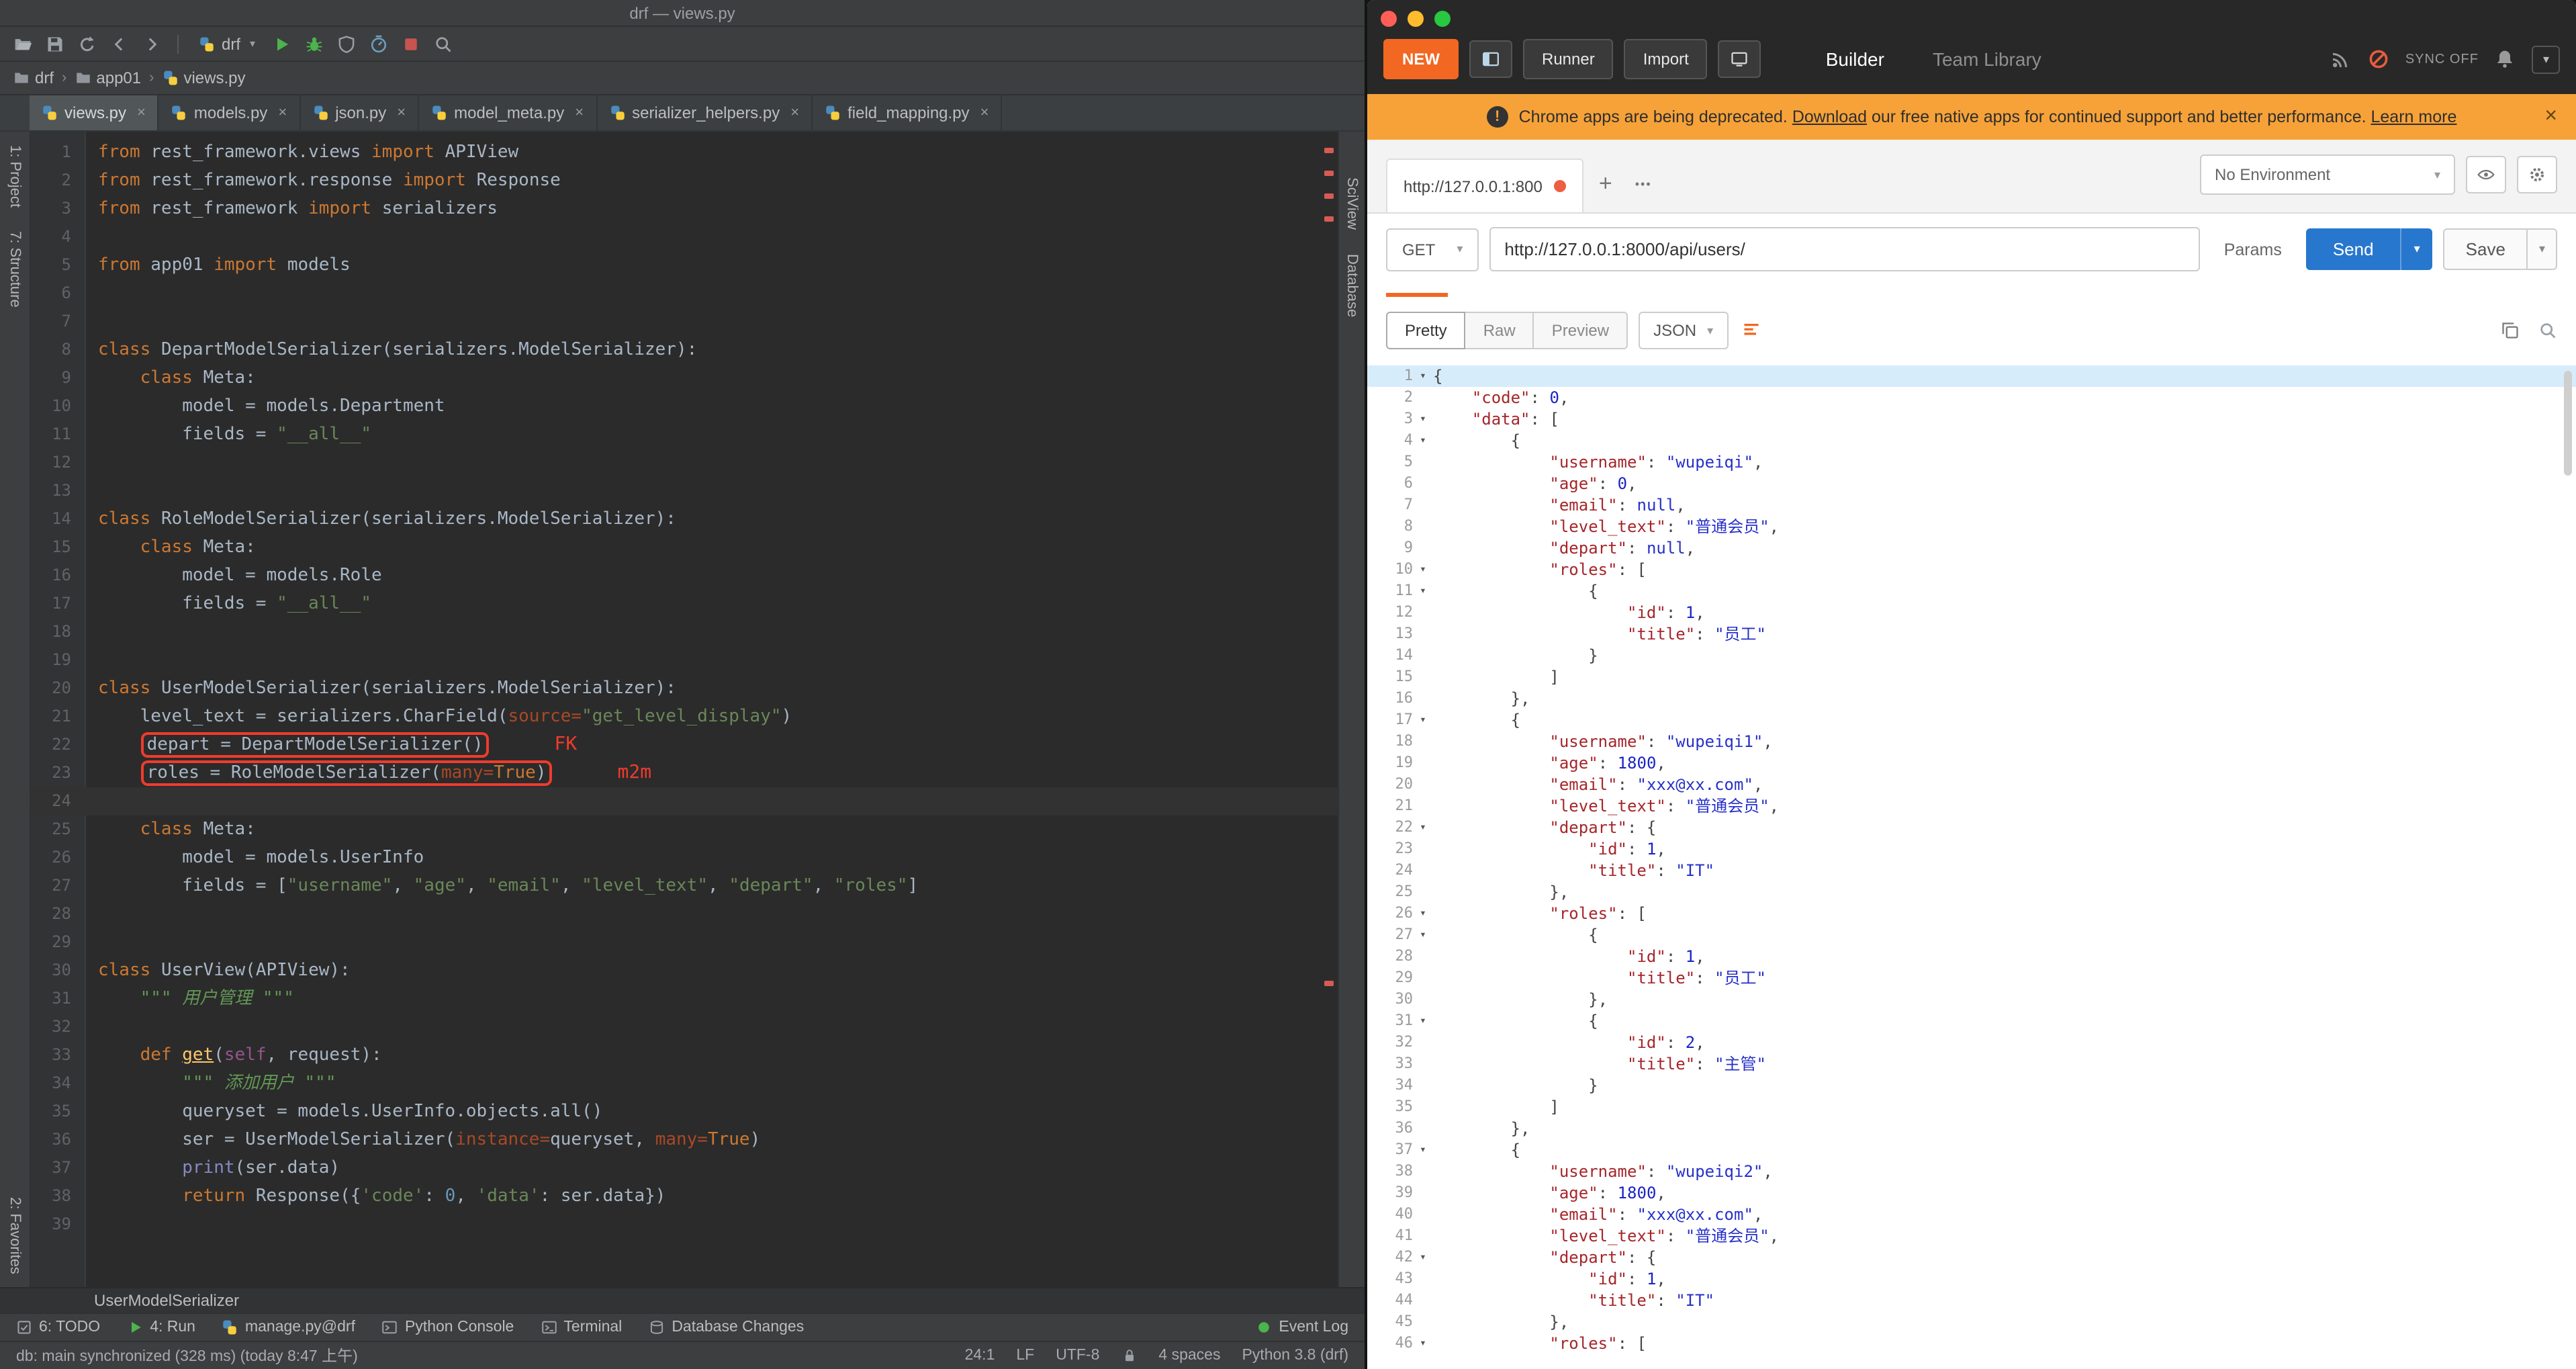  I want to click on breadcrumb-item: views.py, so click(204, 78).